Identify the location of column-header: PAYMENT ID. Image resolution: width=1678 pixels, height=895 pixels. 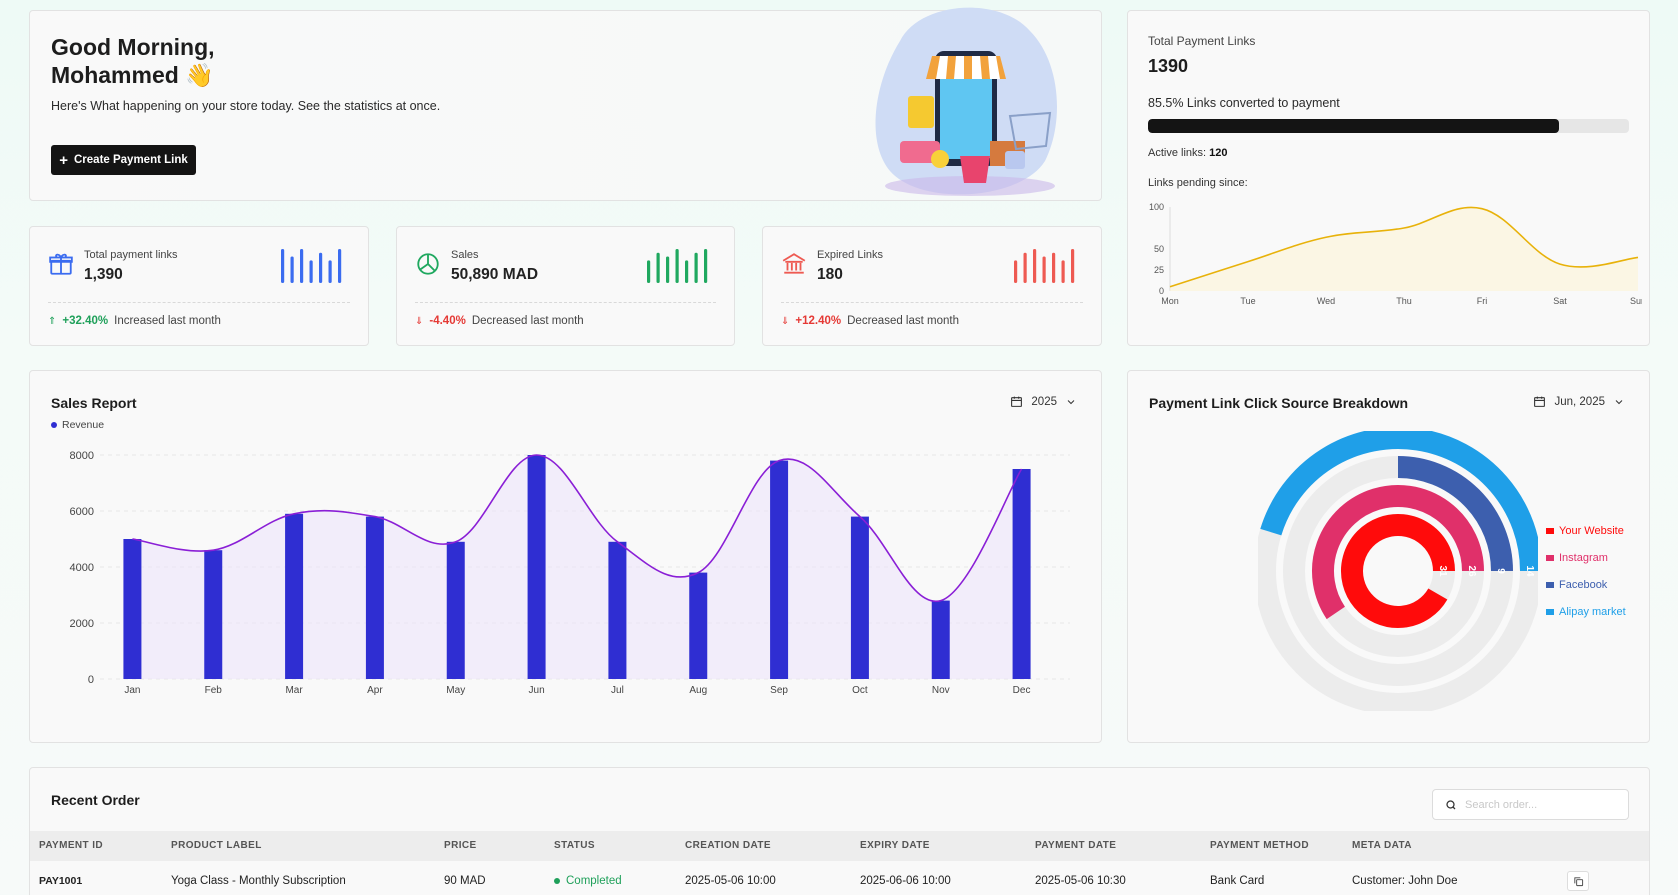
(71, 846).